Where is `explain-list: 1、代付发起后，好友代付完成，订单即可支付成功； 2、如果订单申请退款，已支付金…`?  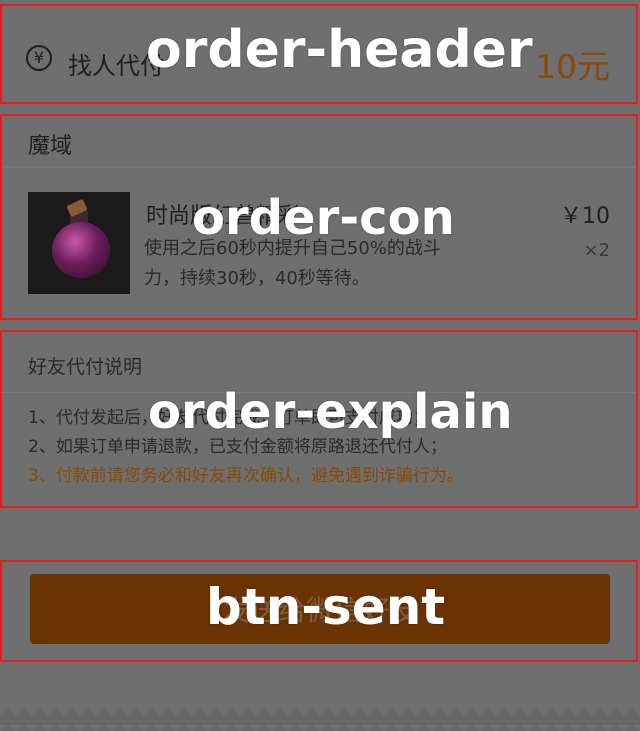 explain-list: 1、代付发起后，好友代付完成，订单即可支付成功； 2、如果订单申请退款，已支付金… is located at coordinates (246, 447).